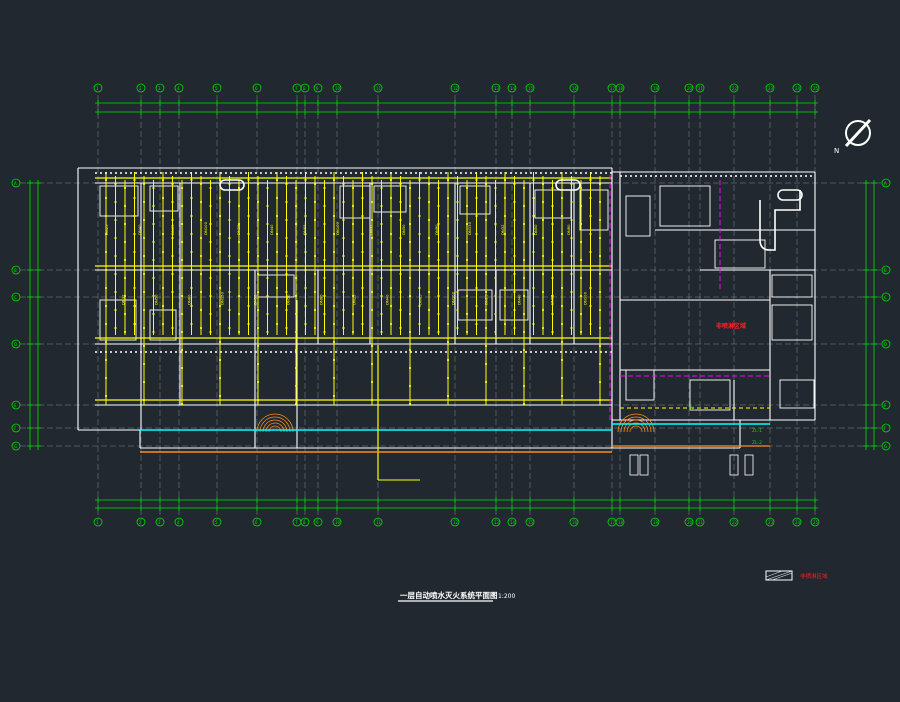 The image size is (900, 702). Describe the element at coordinates (701, 88) in the screenshot. I see `axis-label: 21` at that location.